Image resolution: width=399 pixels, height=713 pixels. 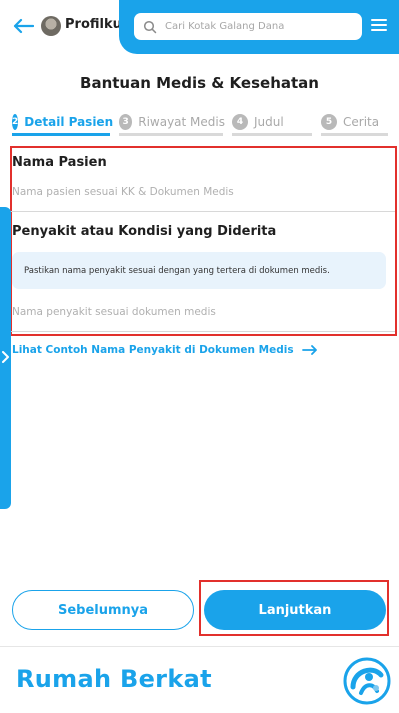 I want to click on step-riwayat-medis: 3 Riwayat Medis, so click(x=172, y=122).